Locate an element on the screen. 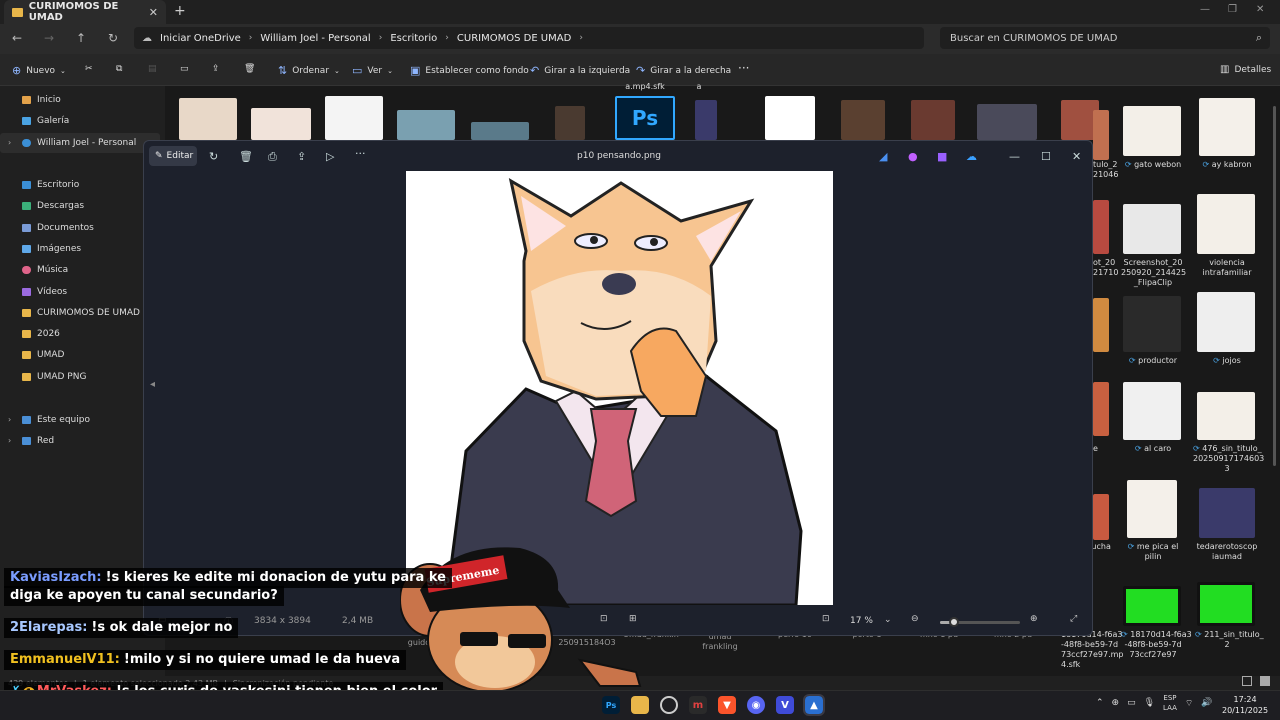 The height and width of the screenshot is (720, 1280). breadcrumb-item: Escritorio is located at coordinates (413, 38).